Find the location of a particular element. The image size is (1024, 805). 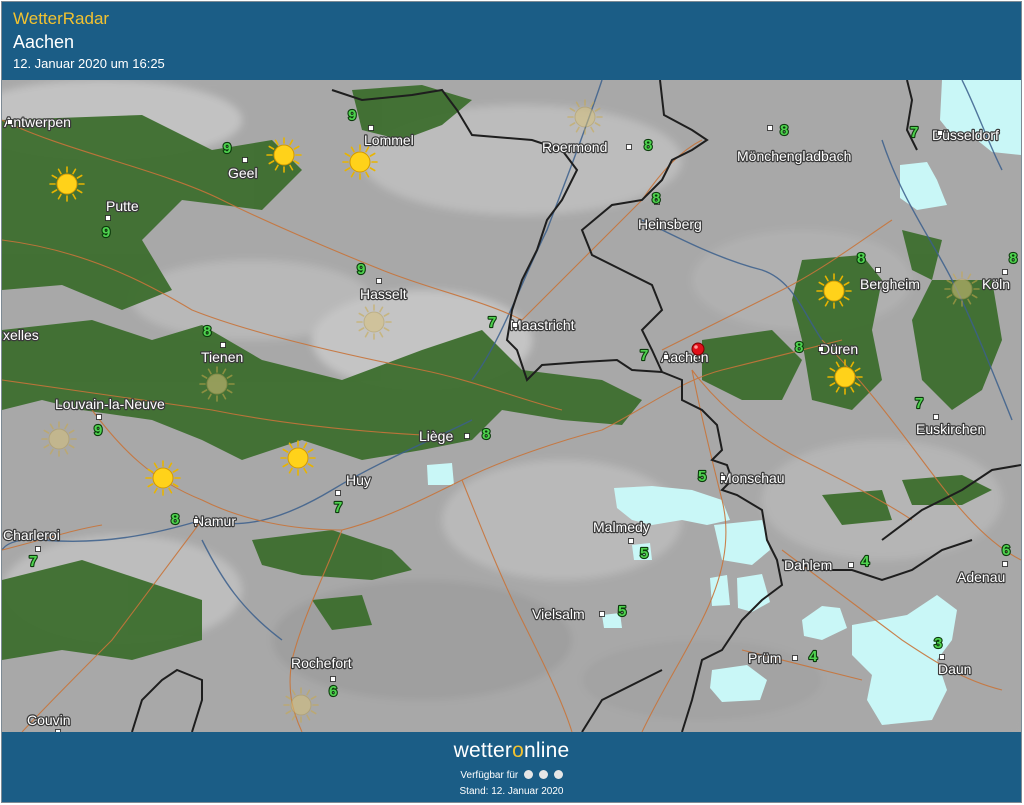

temperature-value: 4 is located at coordinates (813, 656).